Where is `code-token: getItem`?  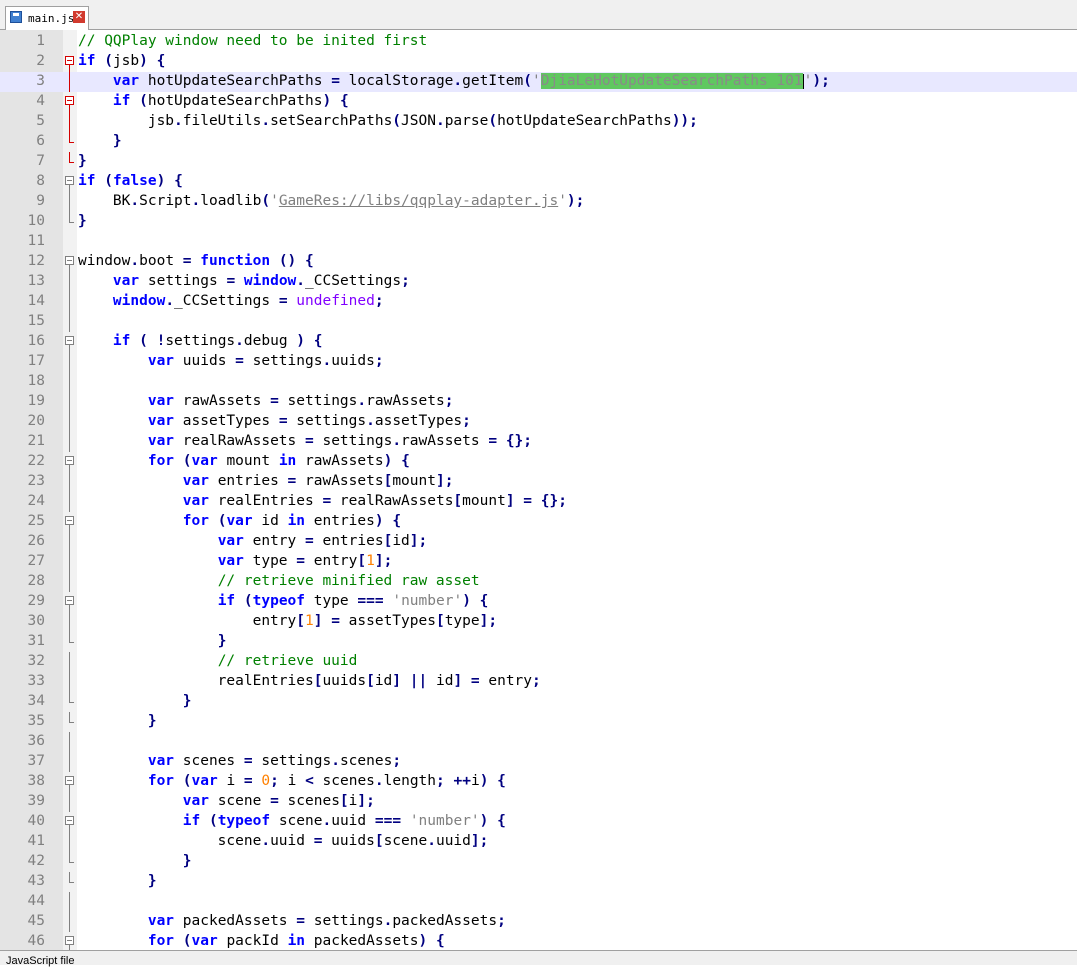
code-token: getItem is located at coordinates (493, 81).